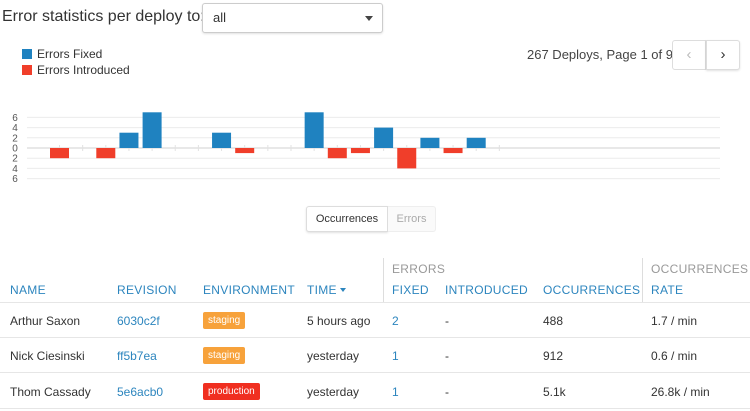  Describe the element at coordinates (369, 18) in the screenshot. I see `caret-down-icon` at that location.